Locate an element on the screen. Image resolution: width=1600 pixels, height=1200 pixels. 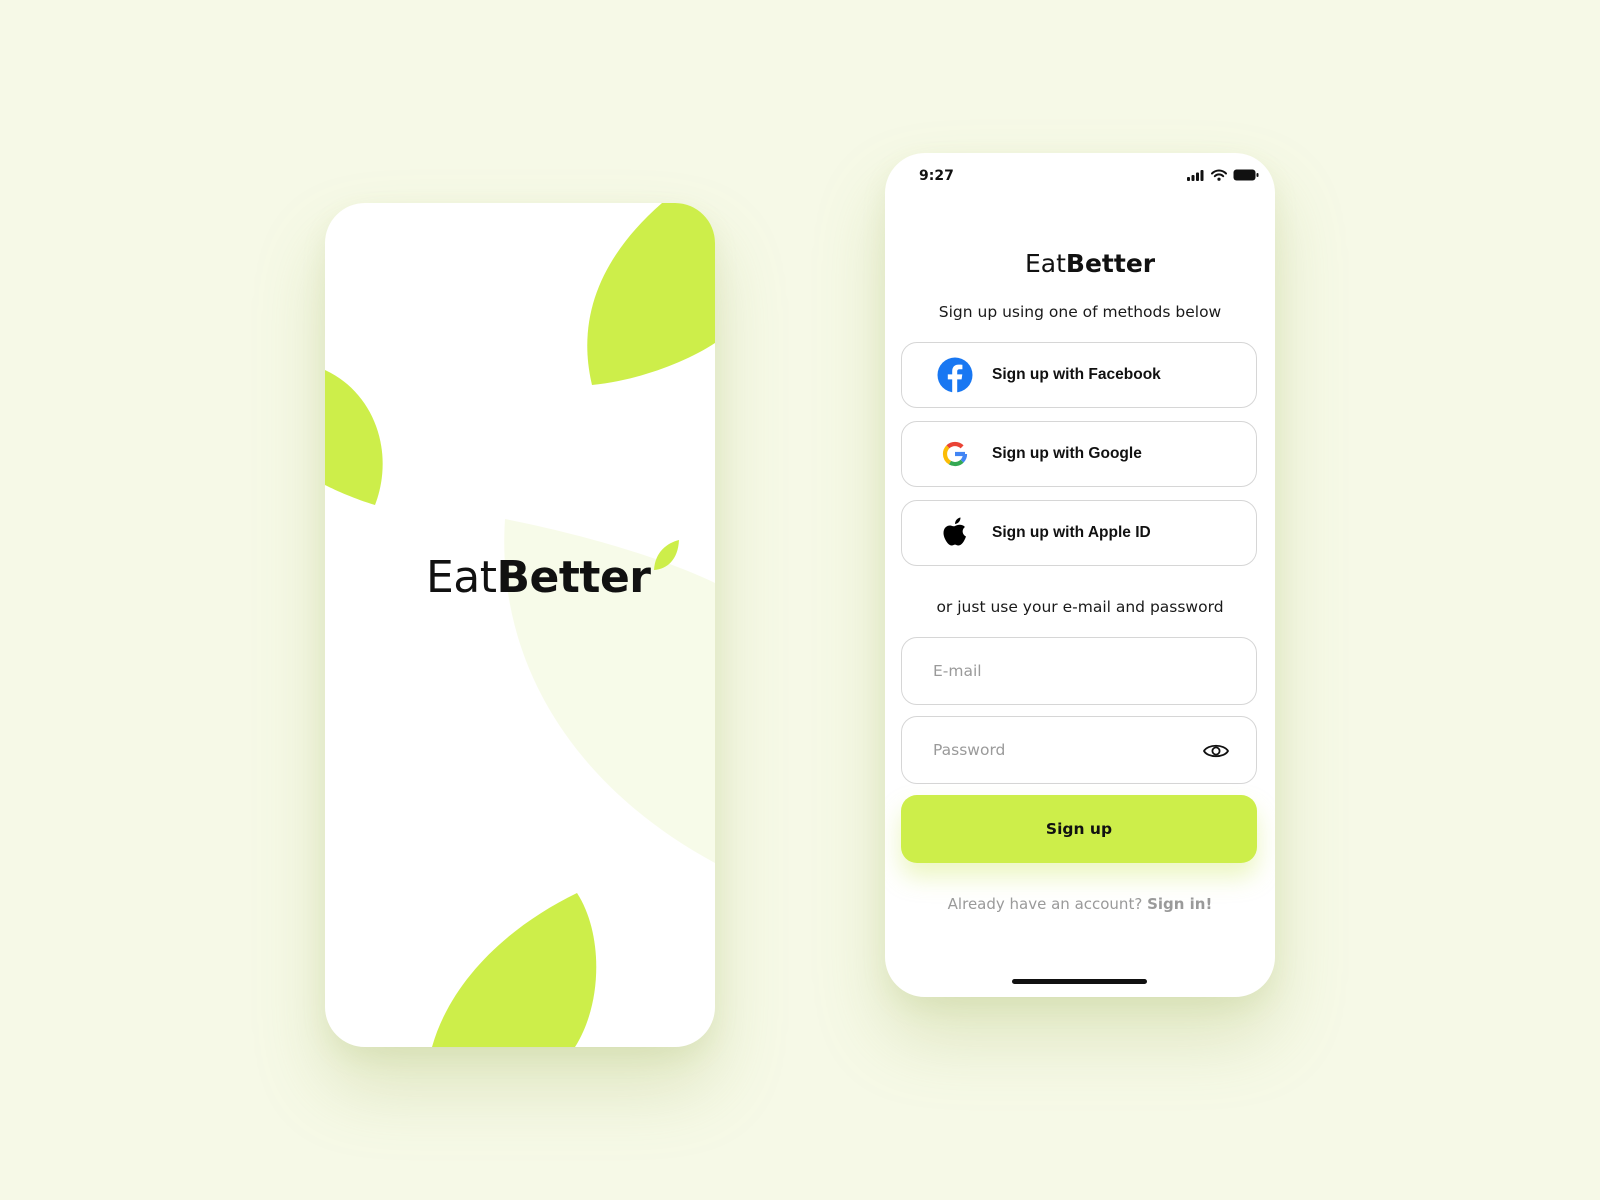
apple-icon is located at coordinates (955, 533).